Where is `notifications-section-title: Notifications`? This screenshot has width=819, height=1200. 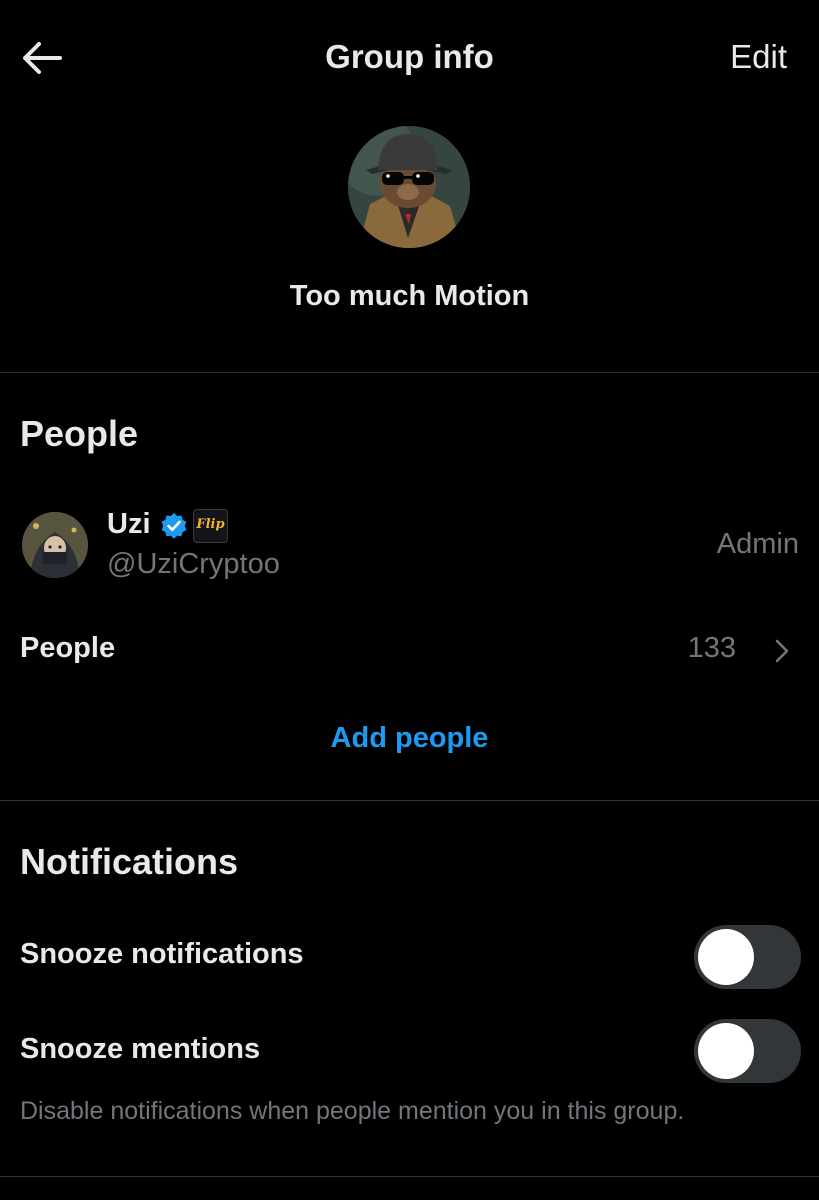 notifications-section-title: Notifications is located at coordinates (129, 861).